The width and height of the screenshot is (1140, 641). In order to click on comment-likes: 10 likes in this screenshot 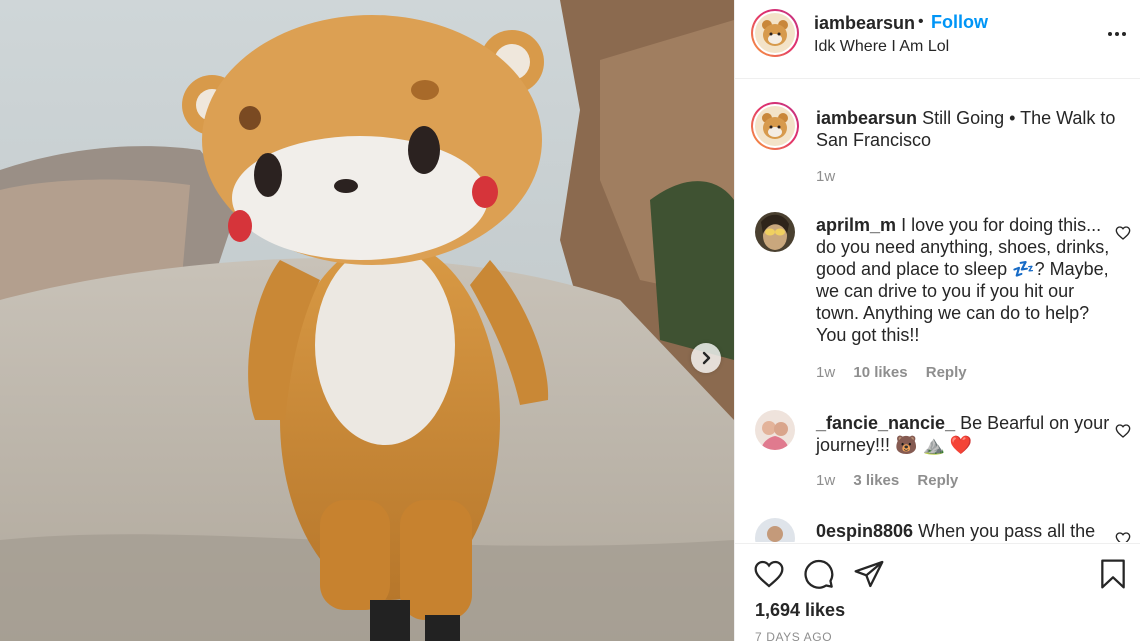, I will do `click(880, 372)`.